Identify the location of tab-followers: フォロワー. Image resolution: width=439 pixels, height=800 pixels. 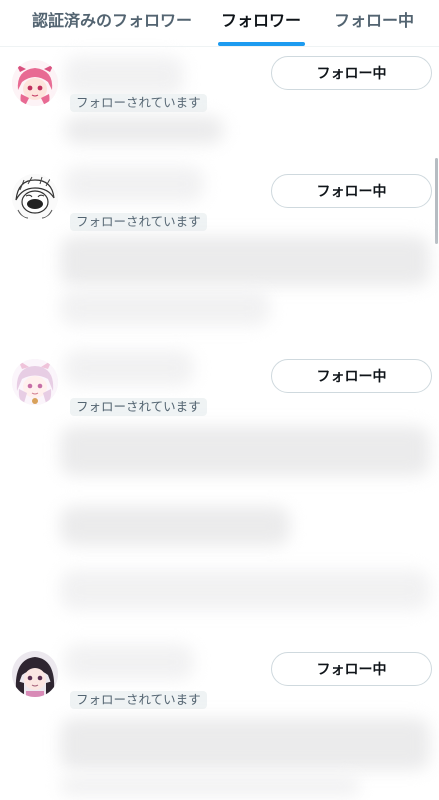
(261, 23).